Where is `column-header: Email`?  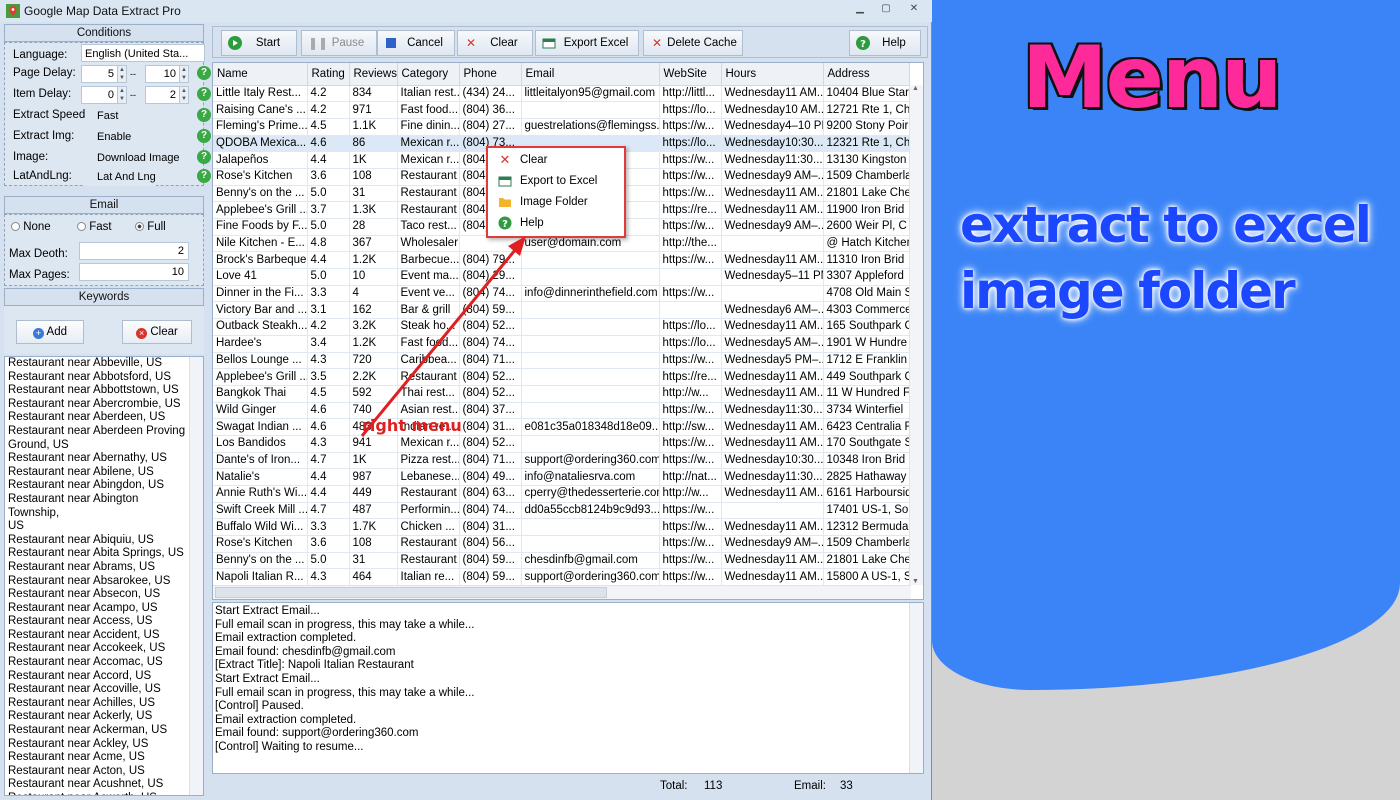
column-header: Email is located at coordinates (590, 74).